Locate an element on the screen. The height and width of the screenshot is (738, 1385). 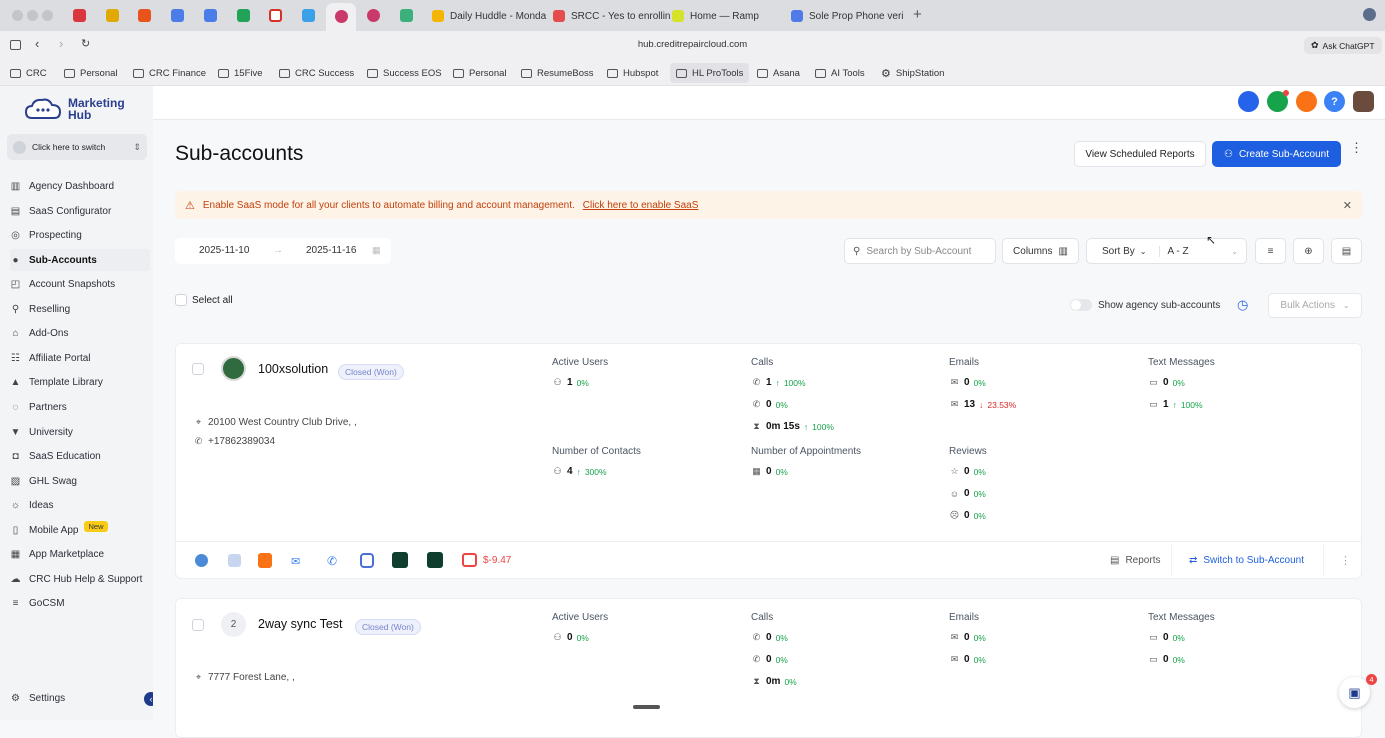
sidebar-item-reselling: ⚲ Reselling is located at coordinates (80, 309).